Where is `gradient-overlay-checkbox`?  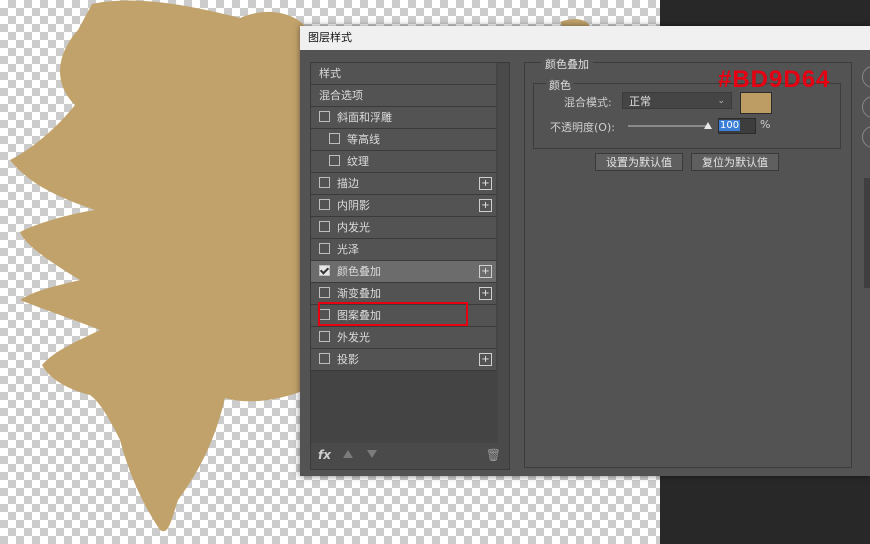
gradient-overlay-checkbox is located at coordinates (324, 292).